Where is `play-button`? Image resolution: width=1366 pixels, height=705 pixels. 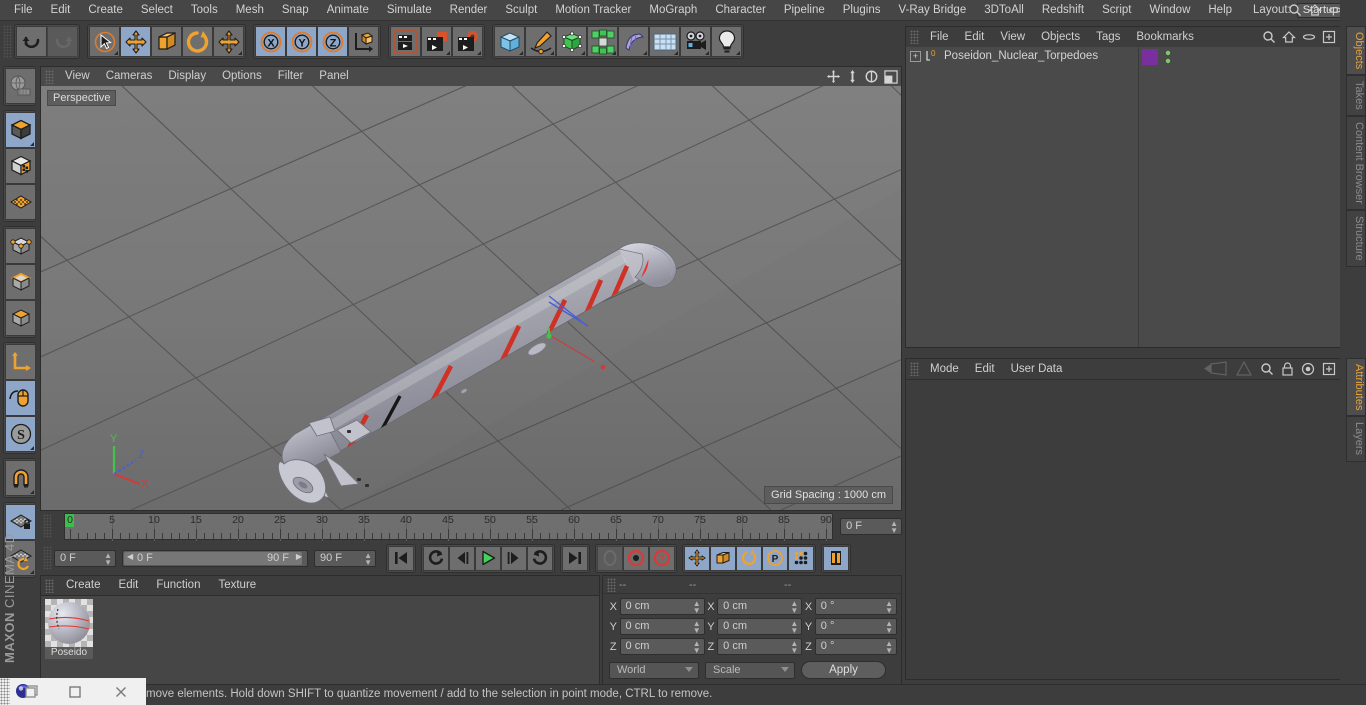 play-button is located at coordinates (488, 558).